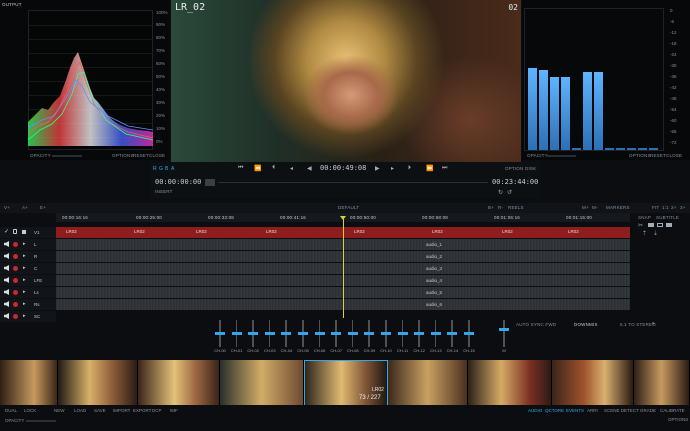 The width and height of the screenshot is (690, 431). I want to click on meter-close-button: CLOSE, so click(674, 155).